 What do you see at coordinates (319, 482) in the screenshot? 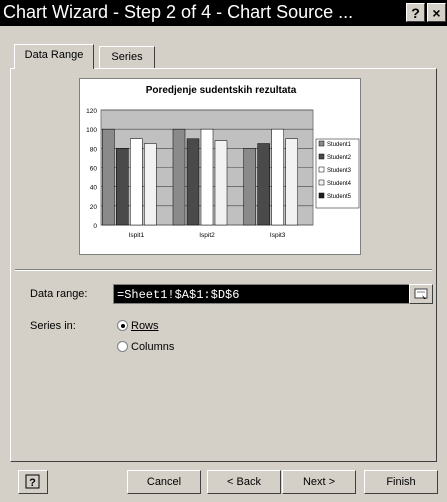
I see `next-button: Next >` at bounding box center [319, 482].